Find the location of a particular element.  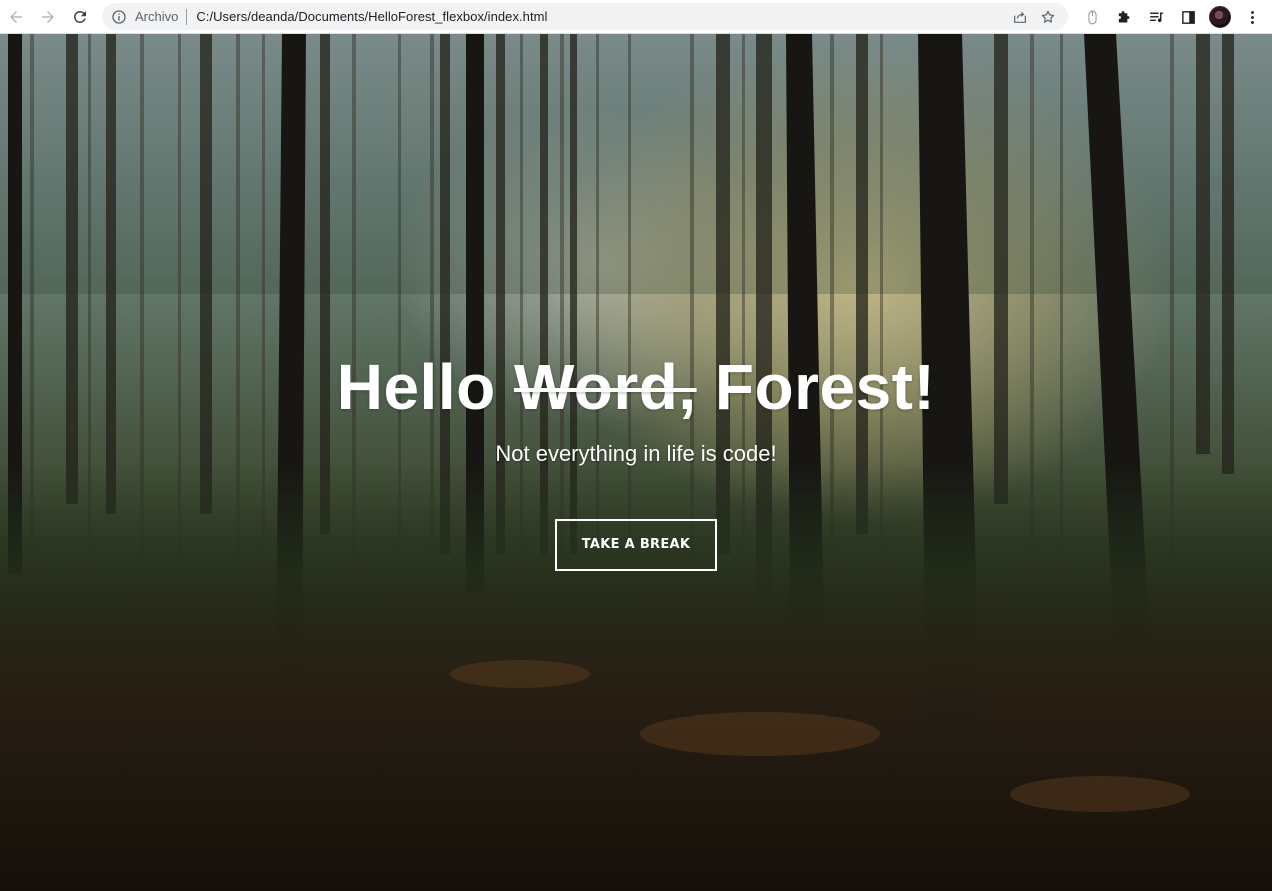

profile-avatar is located at coordinates (1220, 17).